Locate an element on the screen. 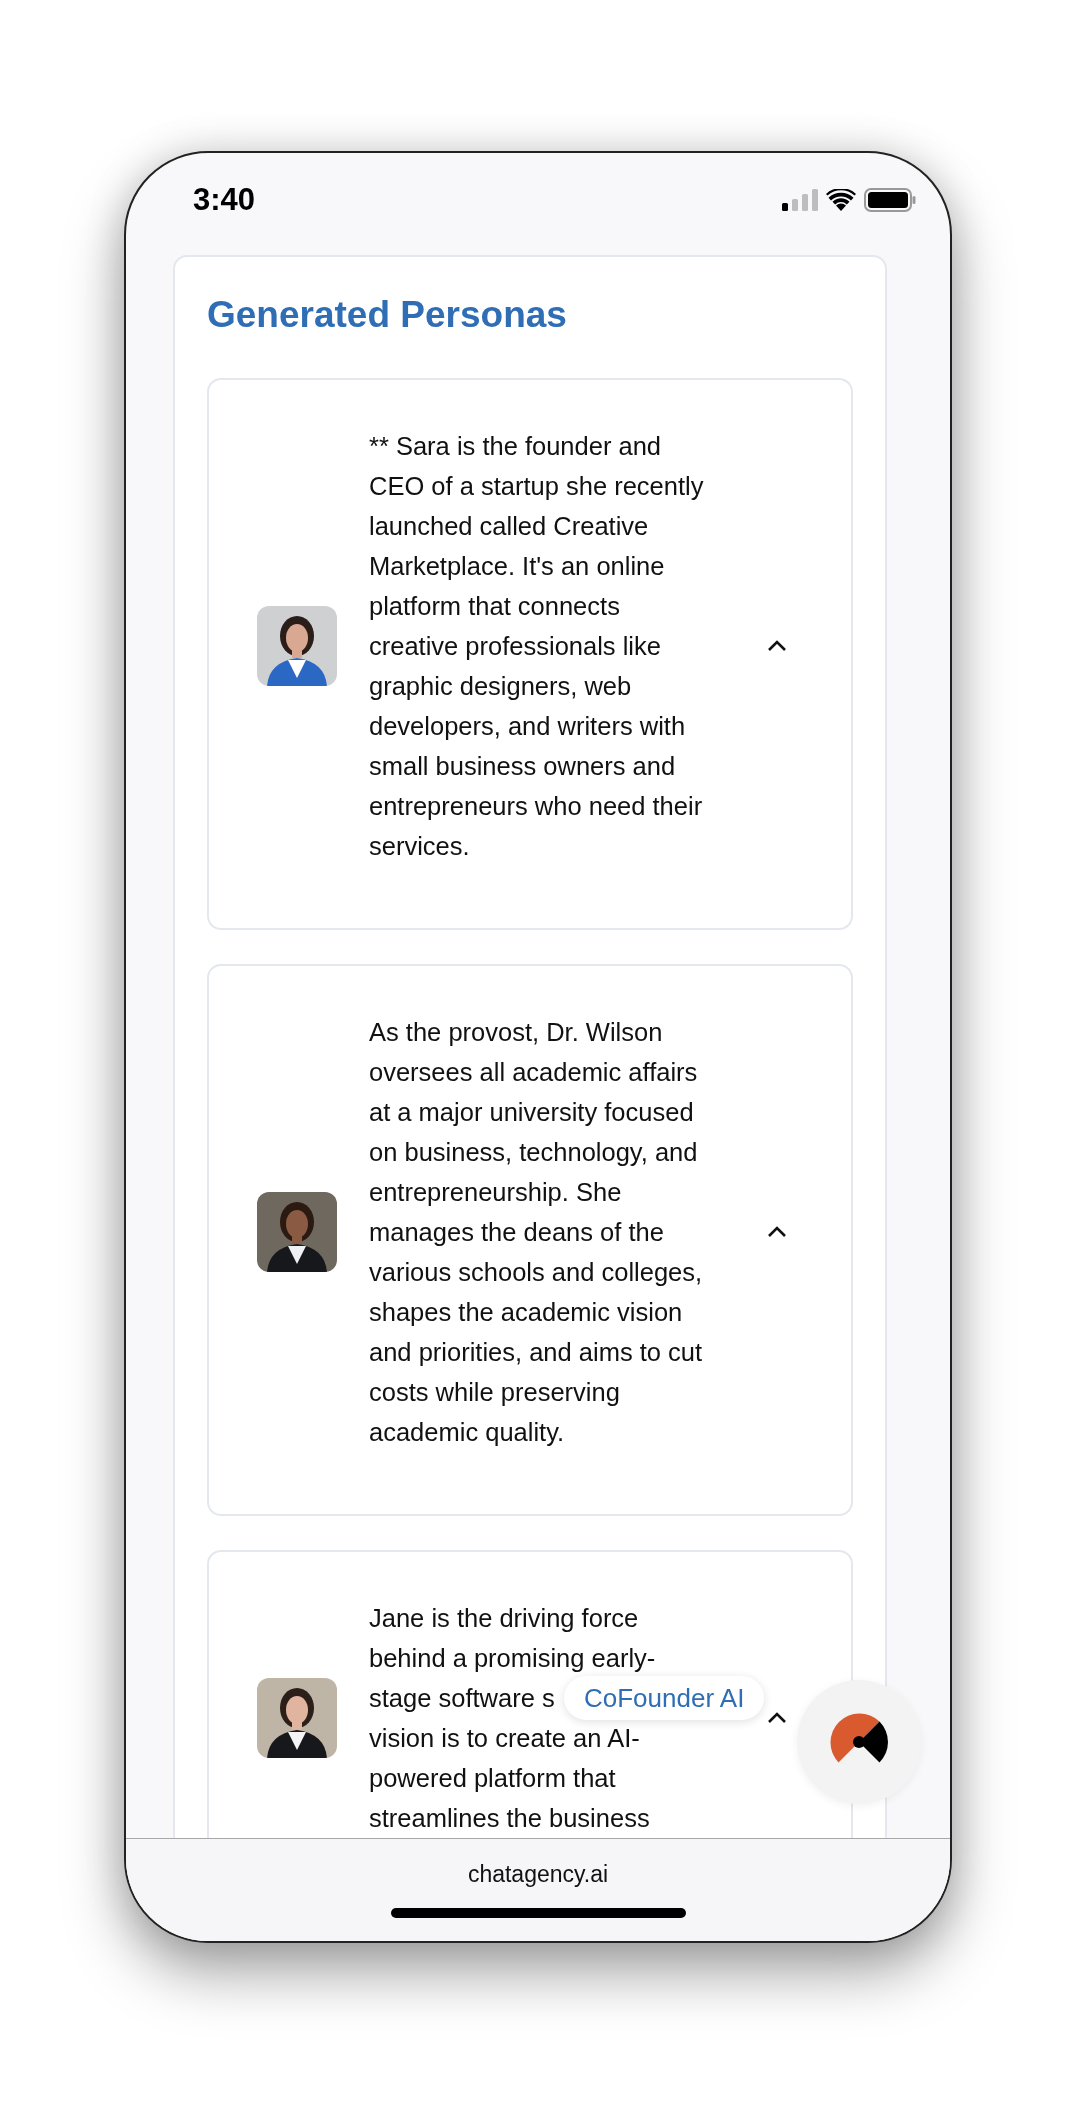 The height and width of the screenshot is (2104, 1076). description-line: platform that connects is located at coordinates (494, 606).